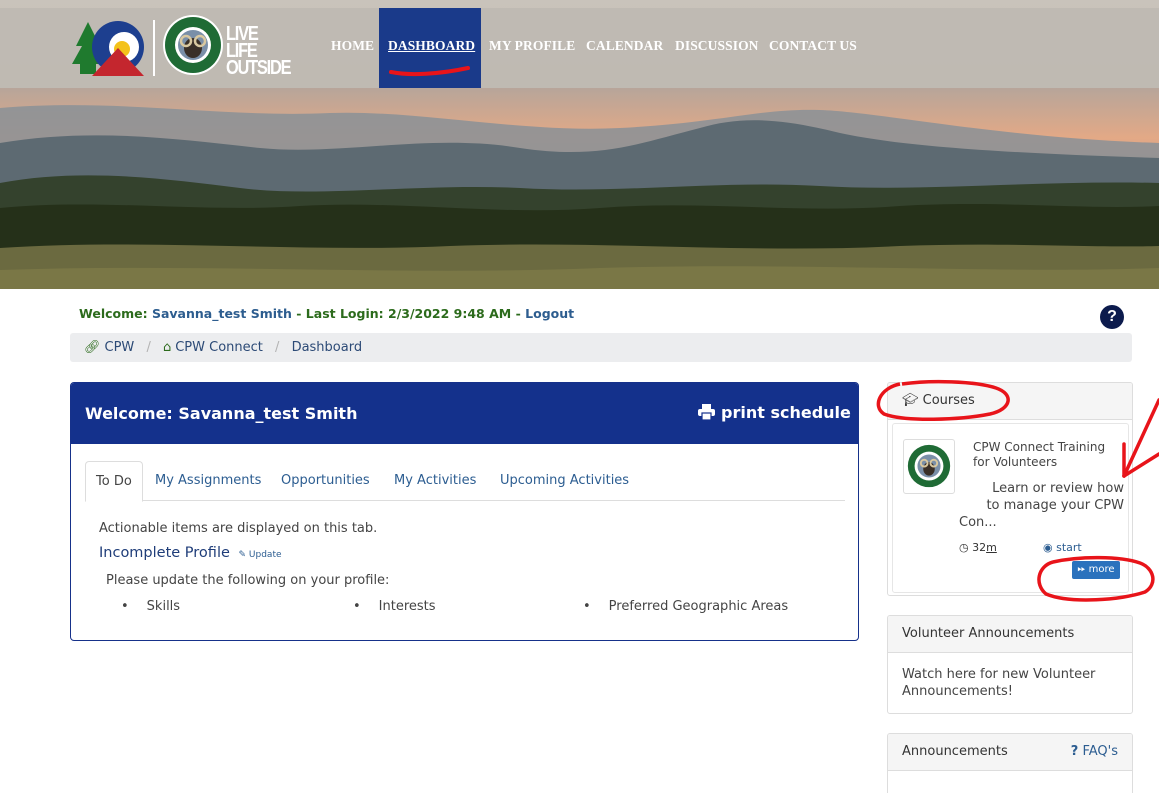 The width and height of the screenshot is (1159, 793). Describe the element at coordinates (1048, 455) in the screenshot. I see `course-title-link: CPW Connect Training for Volunteers` at that location.